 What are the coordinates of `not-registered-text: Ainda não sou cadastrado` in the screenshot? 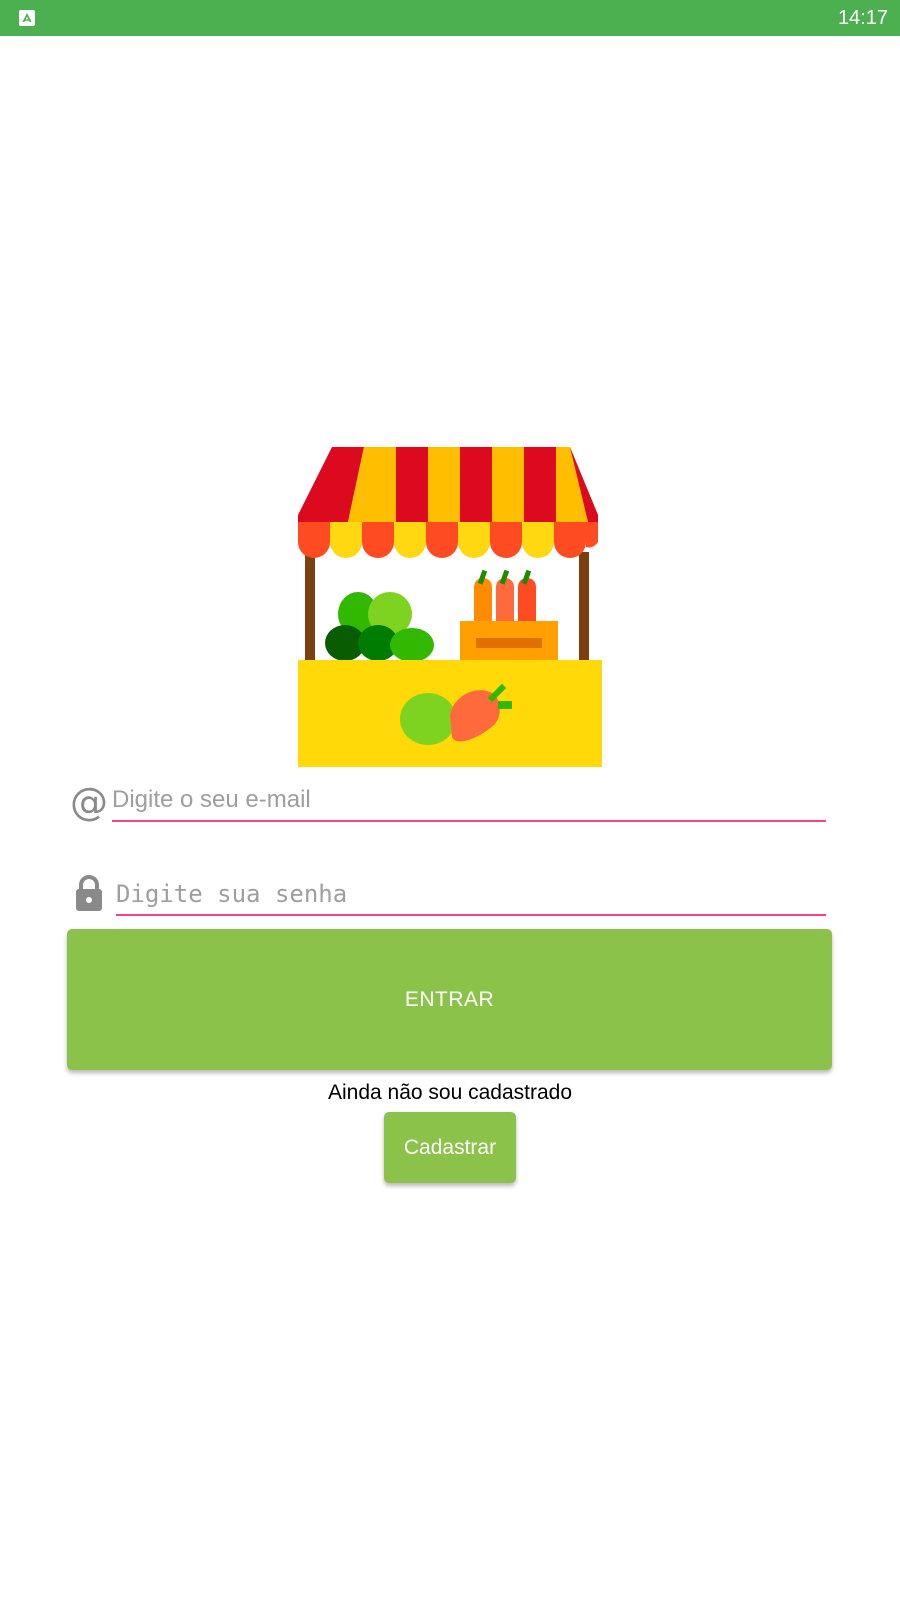 It's located at (449, 1092).